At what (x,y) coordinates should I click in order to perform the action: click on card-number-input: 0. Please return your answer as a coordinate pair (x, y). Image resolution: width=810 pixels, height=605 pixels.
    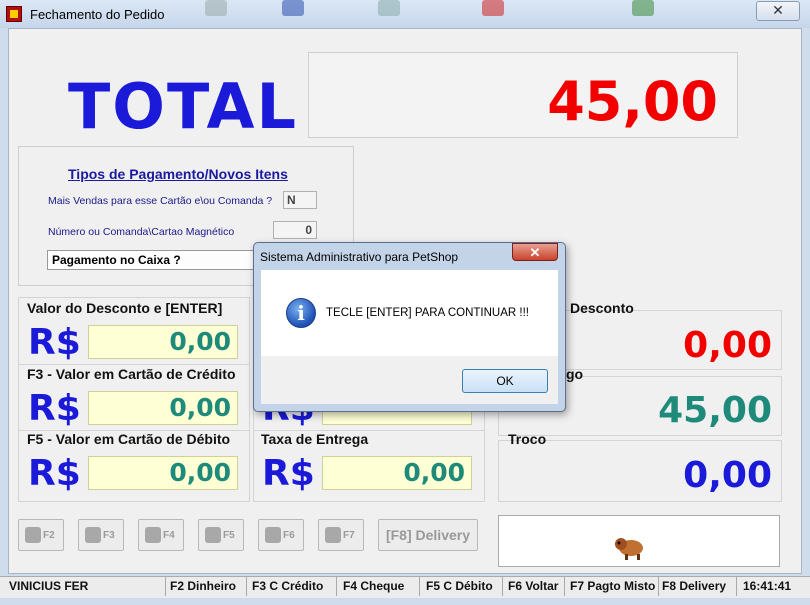
    Looking at the image, I should click on (295, 230).